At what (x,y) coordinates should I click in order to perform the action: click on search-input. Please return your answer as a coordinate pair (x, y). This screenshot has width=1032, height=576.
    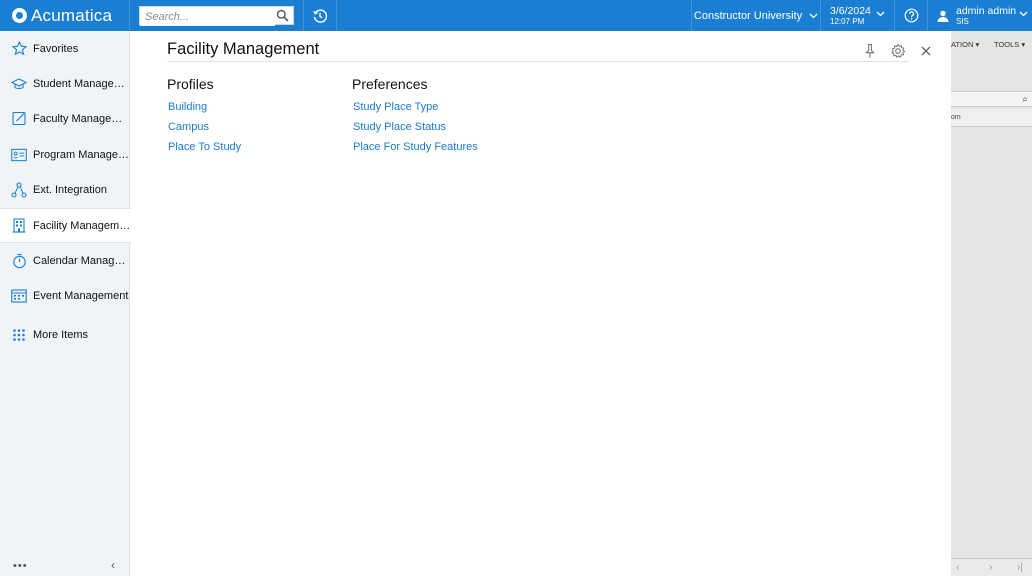
    Looking at the image, I should click on (207, 17).